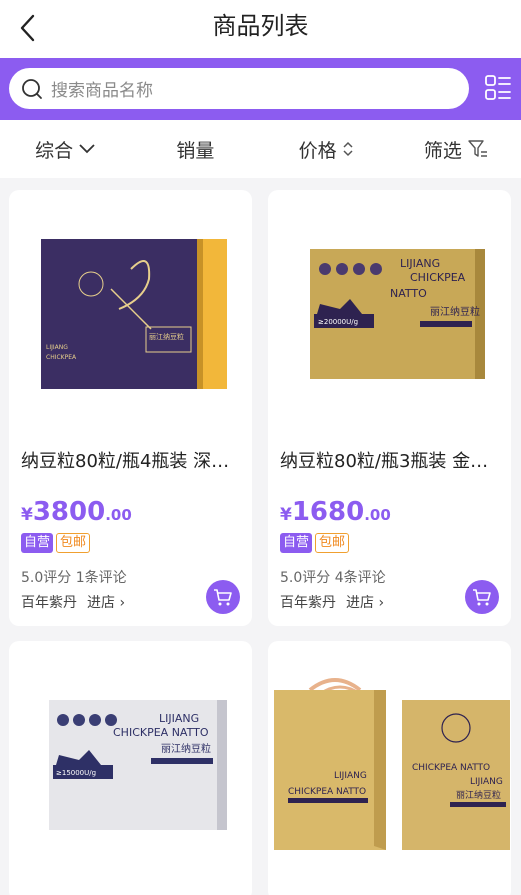  Describe the element at coordinates (76, 773) in the screenshot. I see `box-badge: ≥15000U/g` at that location.